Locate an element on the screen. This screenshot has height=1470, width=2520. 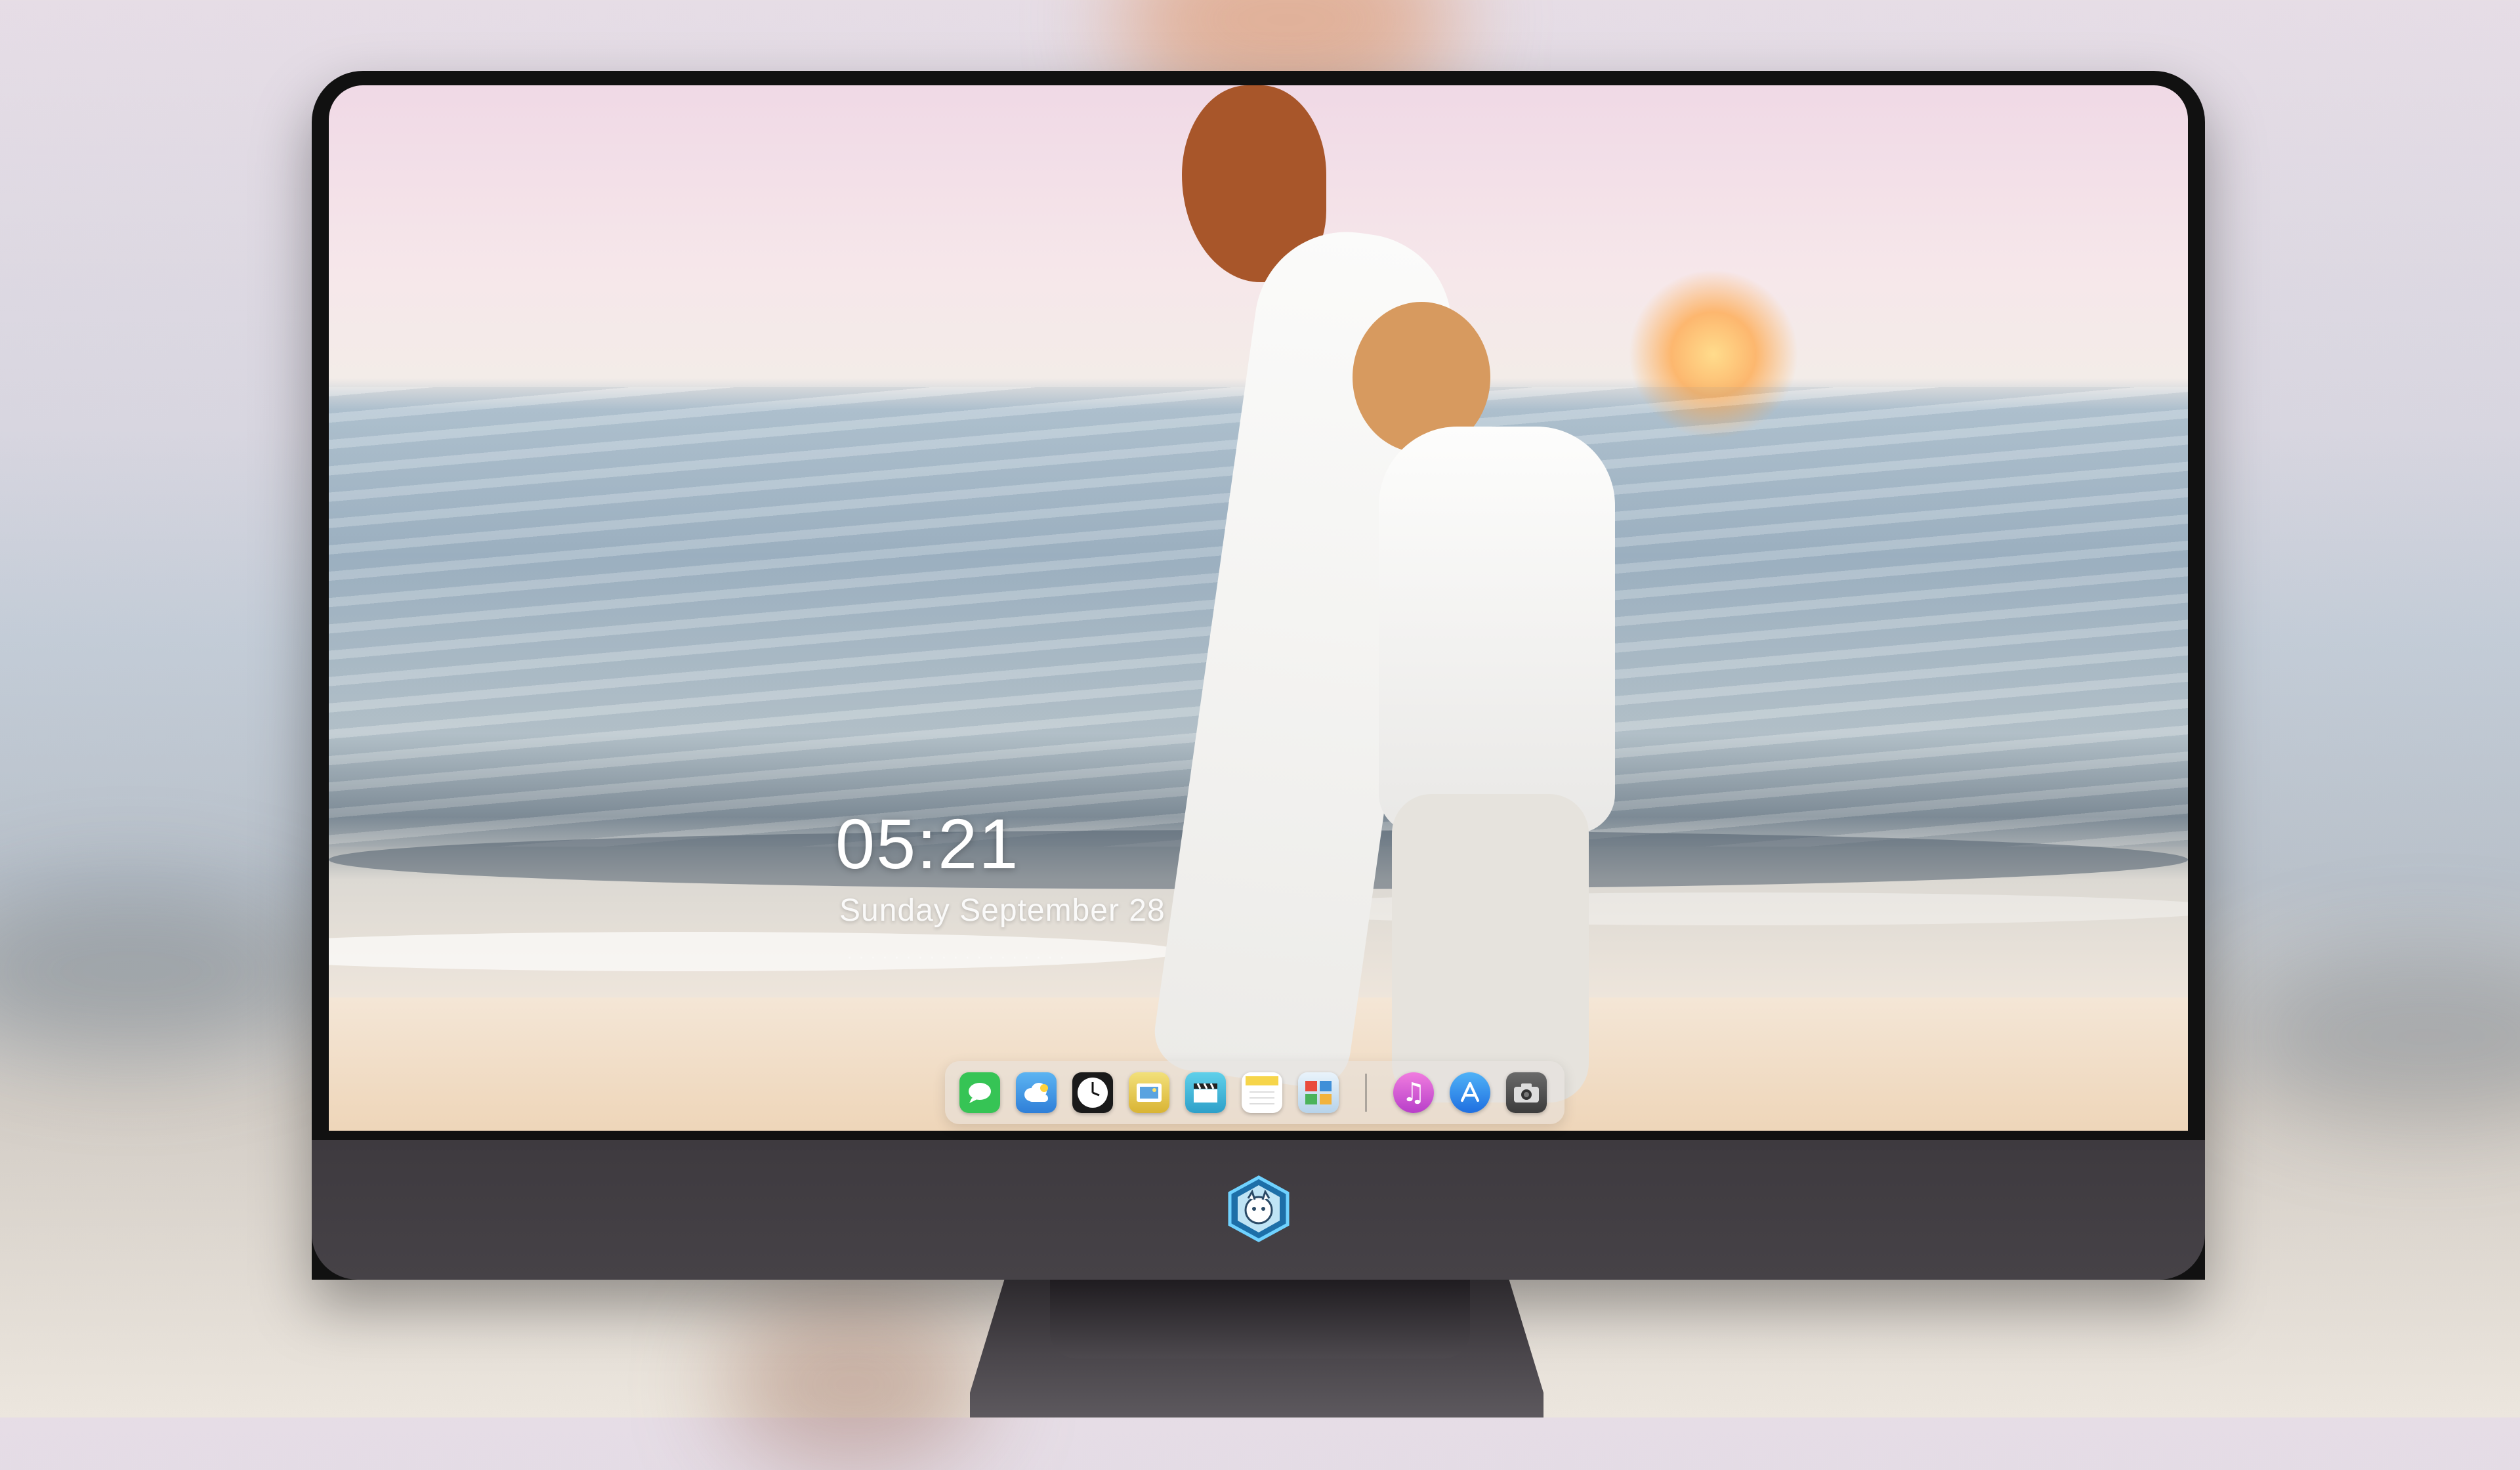
lock-hint: · · · · · · · · · · · · · · · · · · · is located at coordinates (956, 958).